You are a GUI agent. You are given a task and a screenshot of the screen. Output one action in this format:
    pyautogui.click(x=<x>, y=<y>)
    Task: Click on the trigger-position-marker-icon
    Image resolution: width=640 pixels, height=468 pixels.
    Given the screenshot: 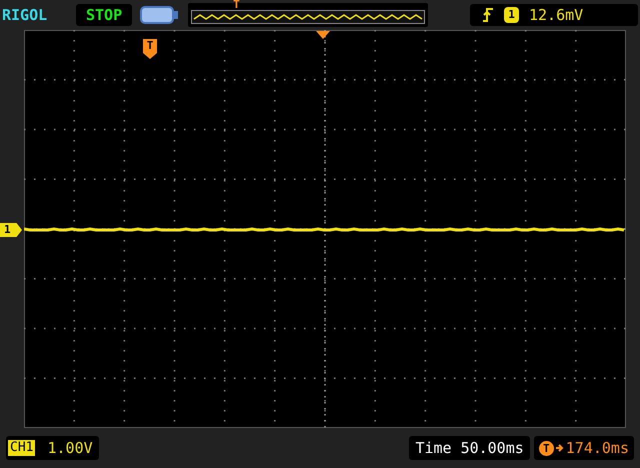 What is the action you would take?
    pyautogui.click(x=323, y=35)
    